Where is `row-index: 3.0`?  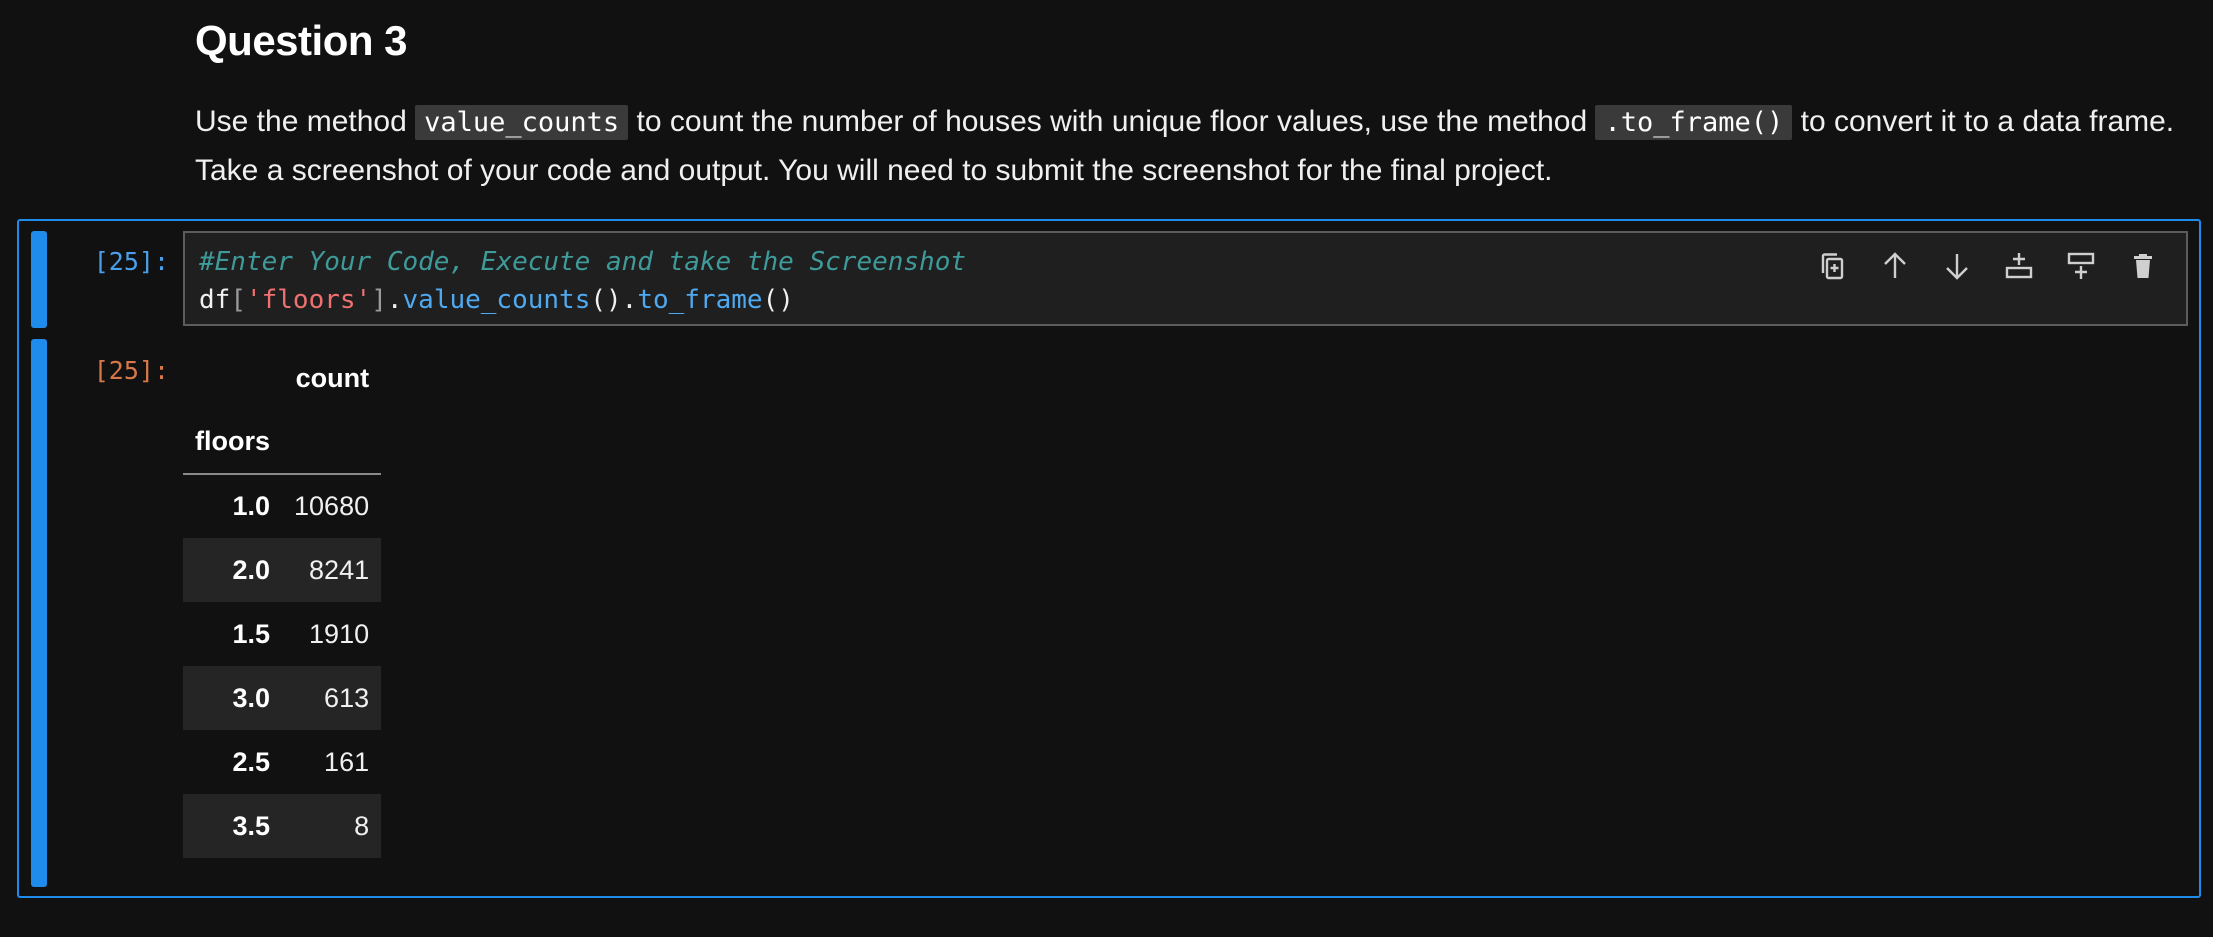 row-index: 3.0 is located at coordinates (251, 697).